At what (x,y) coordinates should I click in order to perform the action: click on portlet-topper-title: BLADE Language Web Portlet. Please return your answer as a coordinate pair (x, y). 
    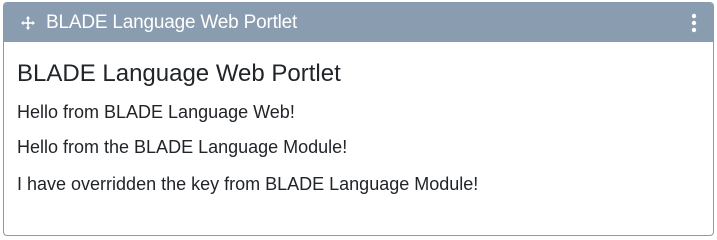
    Looking at the image, I should click on (172, 22).